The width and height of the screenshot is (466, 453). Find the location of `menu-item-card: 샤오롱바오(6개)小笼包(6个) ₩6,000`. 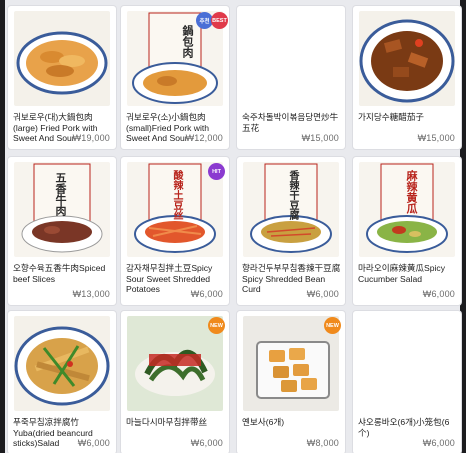

menu-item-card: 샤오롱바오(6개)小笼包(6个) ₩6,000 is located at coordinates (407, 382).